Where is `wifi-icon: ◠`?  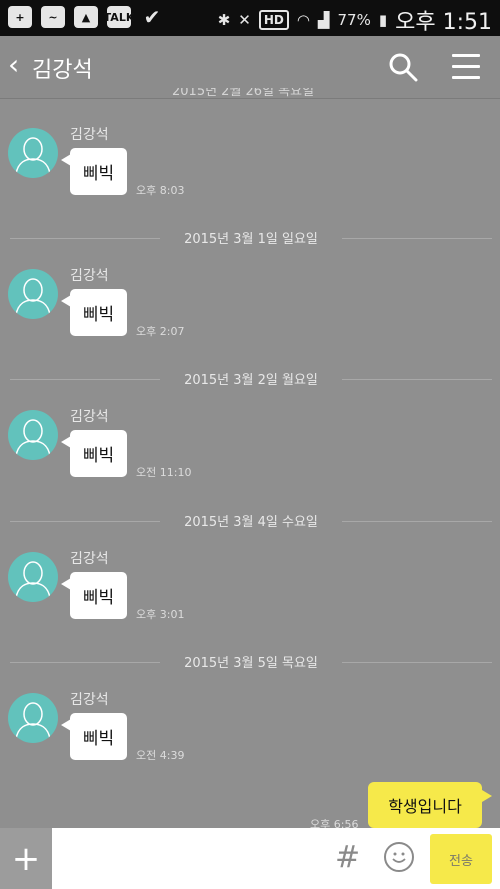
wifi-icon: ◠ is located at coordinates (303, 20).